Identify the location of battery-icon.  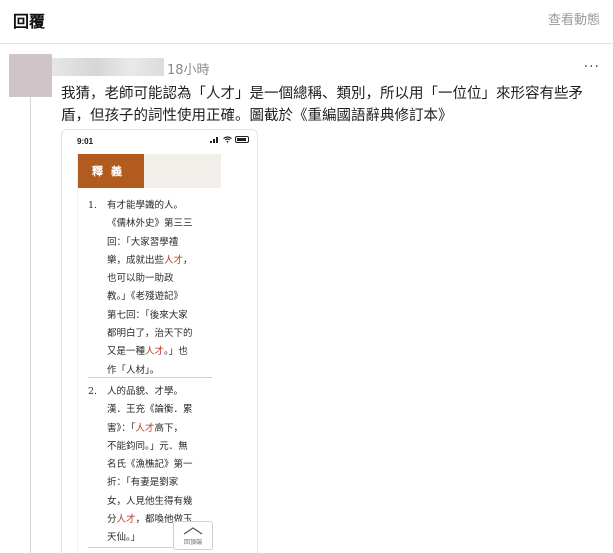
(242, 139).